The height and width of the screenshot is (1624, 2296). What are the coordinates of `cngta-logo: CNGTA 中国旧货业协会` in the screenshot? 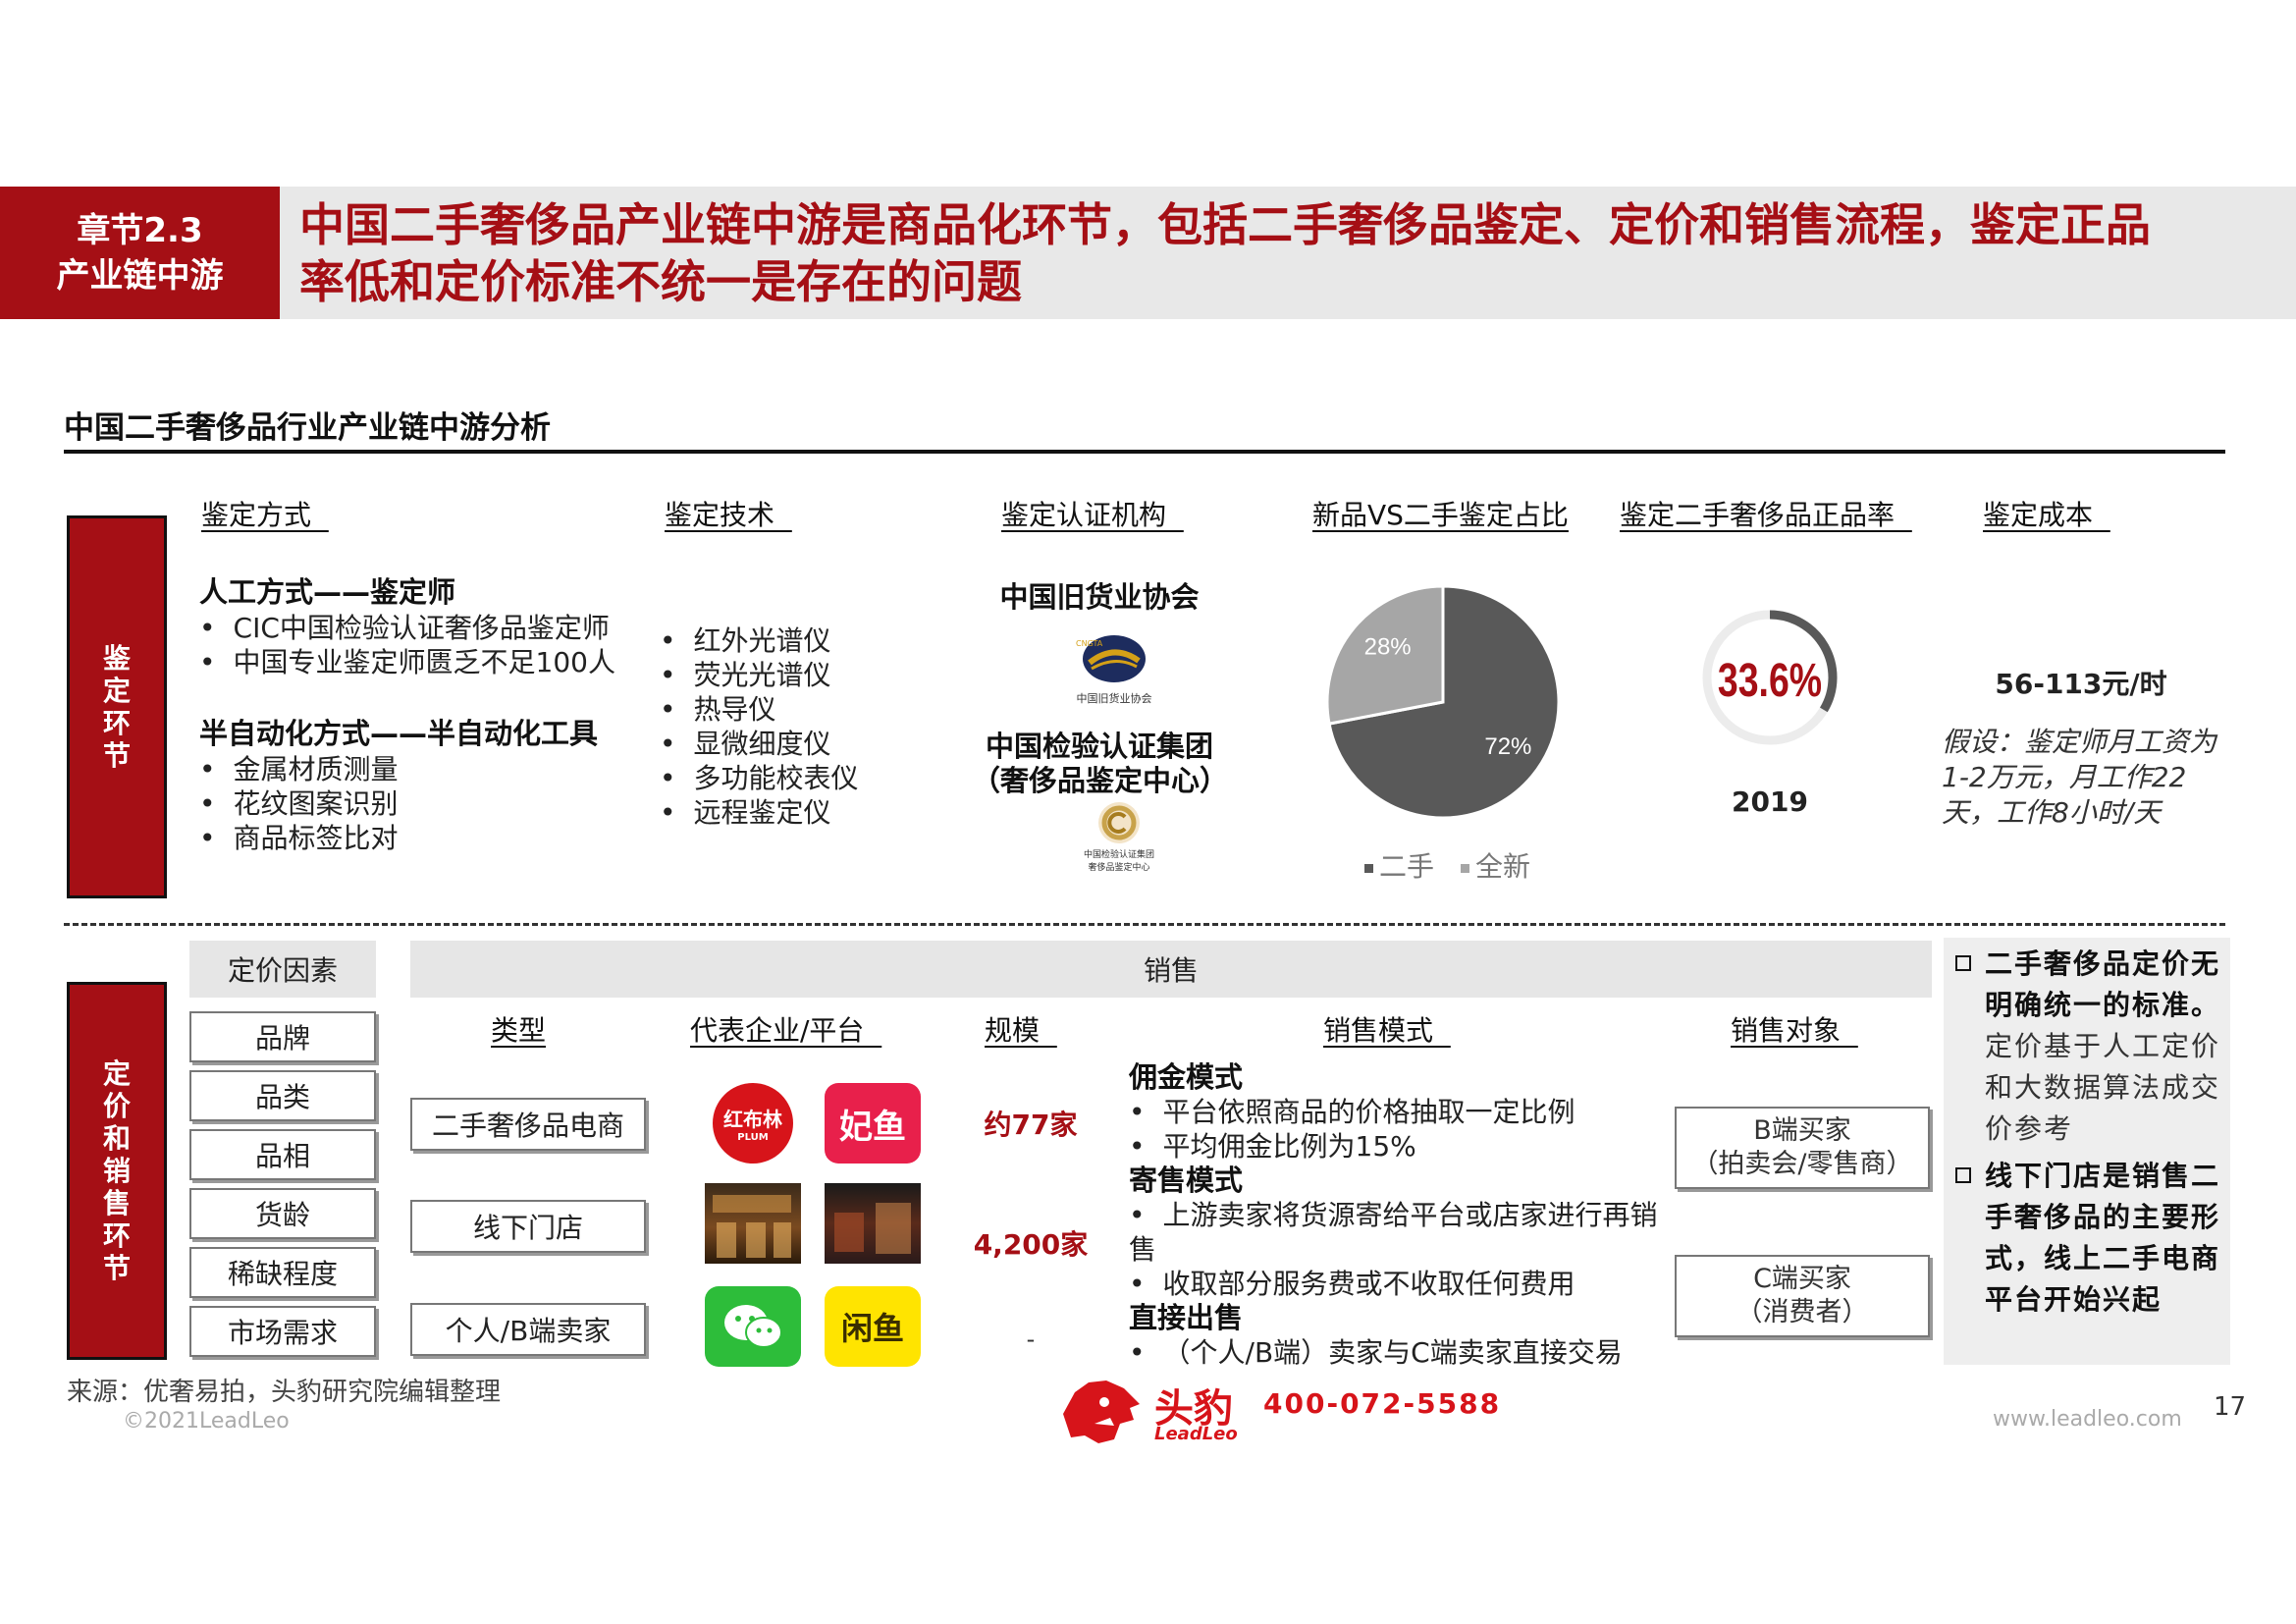 It's located at (1114, 669).